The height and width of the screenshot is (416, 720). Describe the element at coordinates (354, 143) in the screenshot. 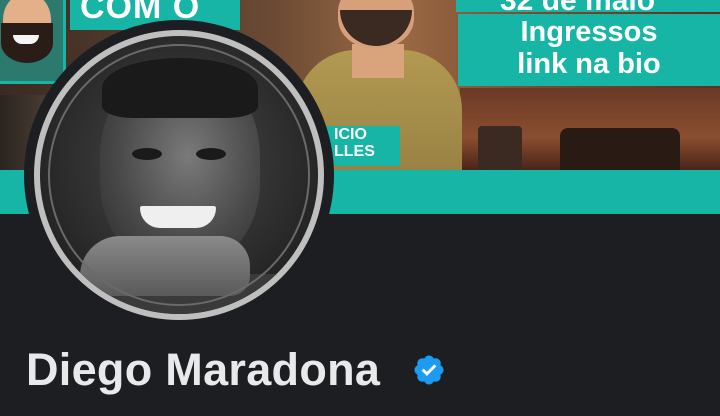

I see `banner-guest-name-text: ICIO LLES` at that location.